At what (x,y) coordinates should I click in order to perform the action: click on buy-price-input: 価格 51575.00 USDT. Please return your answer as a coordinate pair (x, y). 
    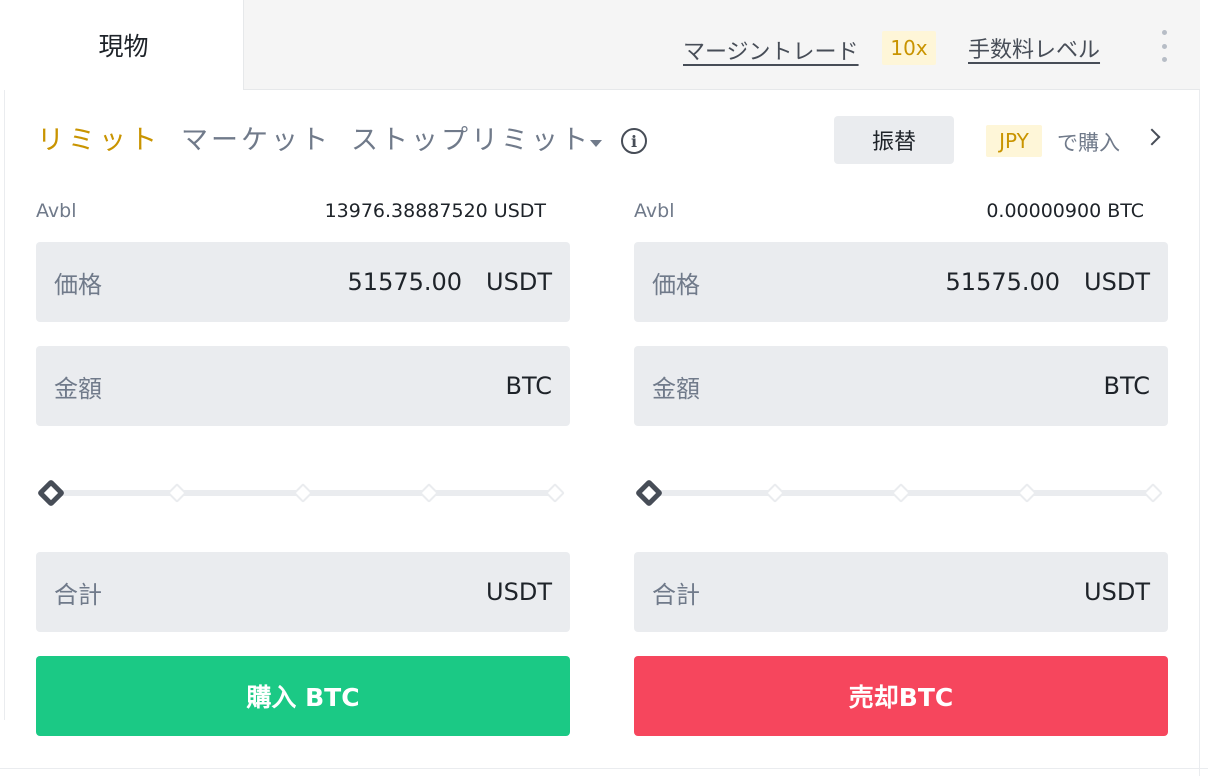
    Looking at the image, I should click on (303, 282).